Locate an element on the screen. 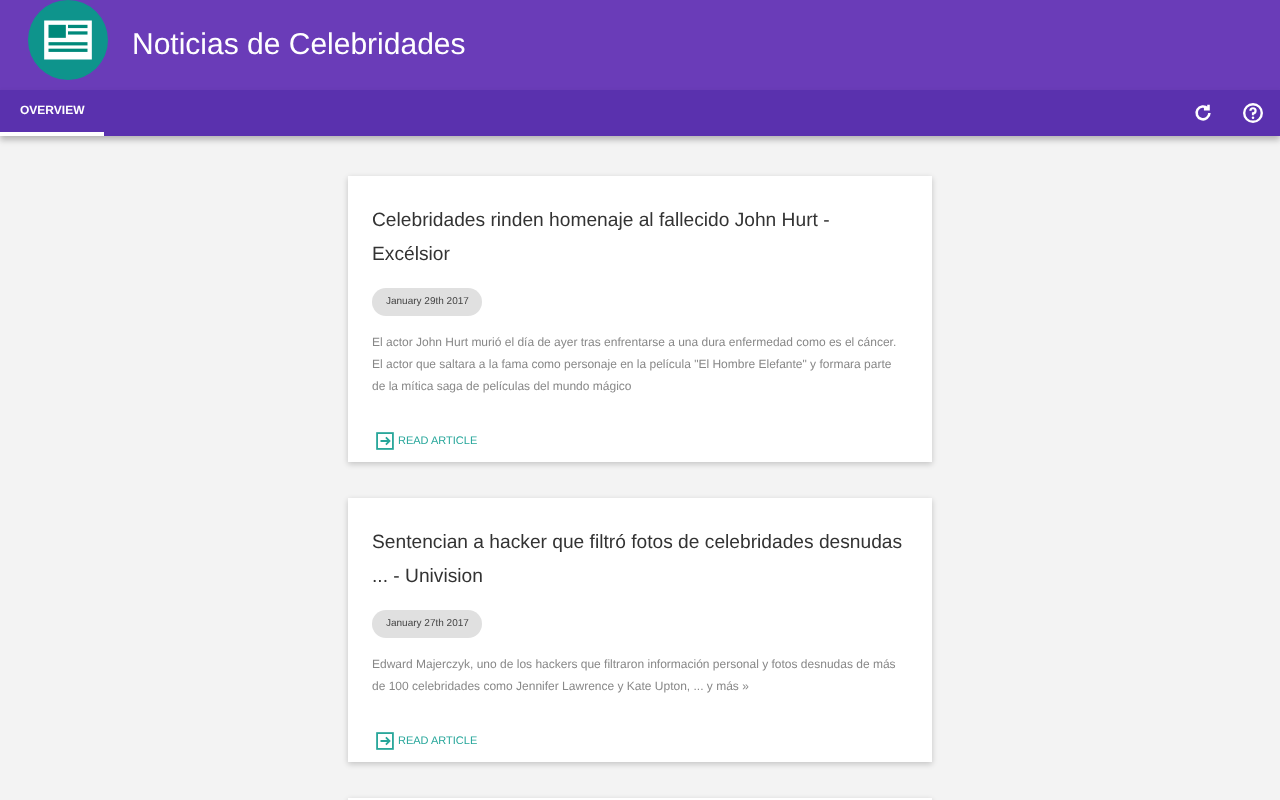 The width and height of the screenshot is (1280, 800). refresh-icon is located at coordinates (1203, 113).